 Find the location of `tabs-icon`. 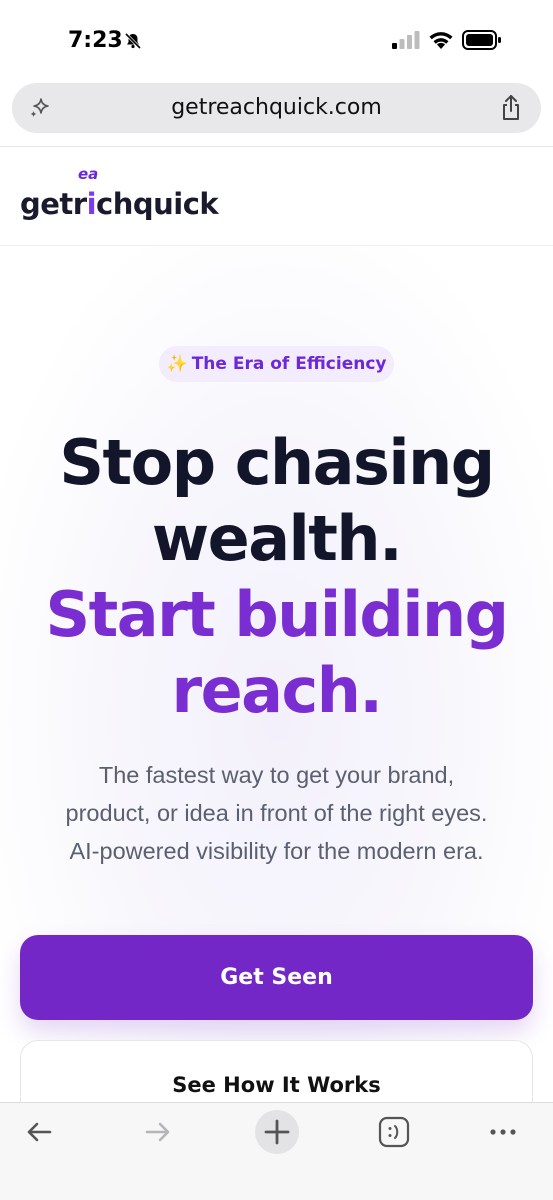

tabs-icon is located at coordinates (394, 1132).